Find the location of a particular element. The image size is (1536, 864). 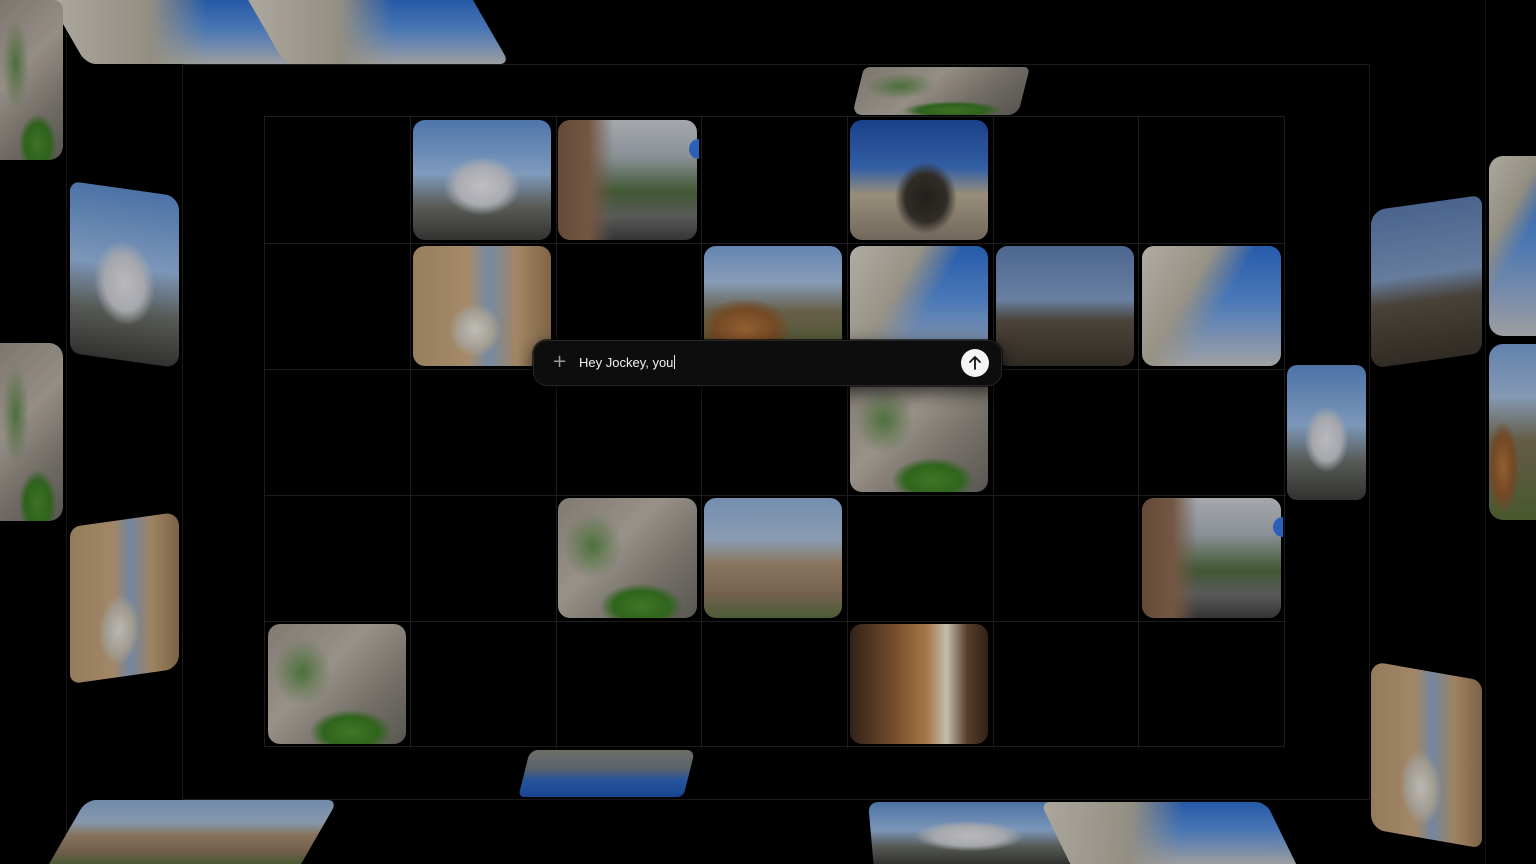

right-wall-edge is located at coordinates (1485, 432).